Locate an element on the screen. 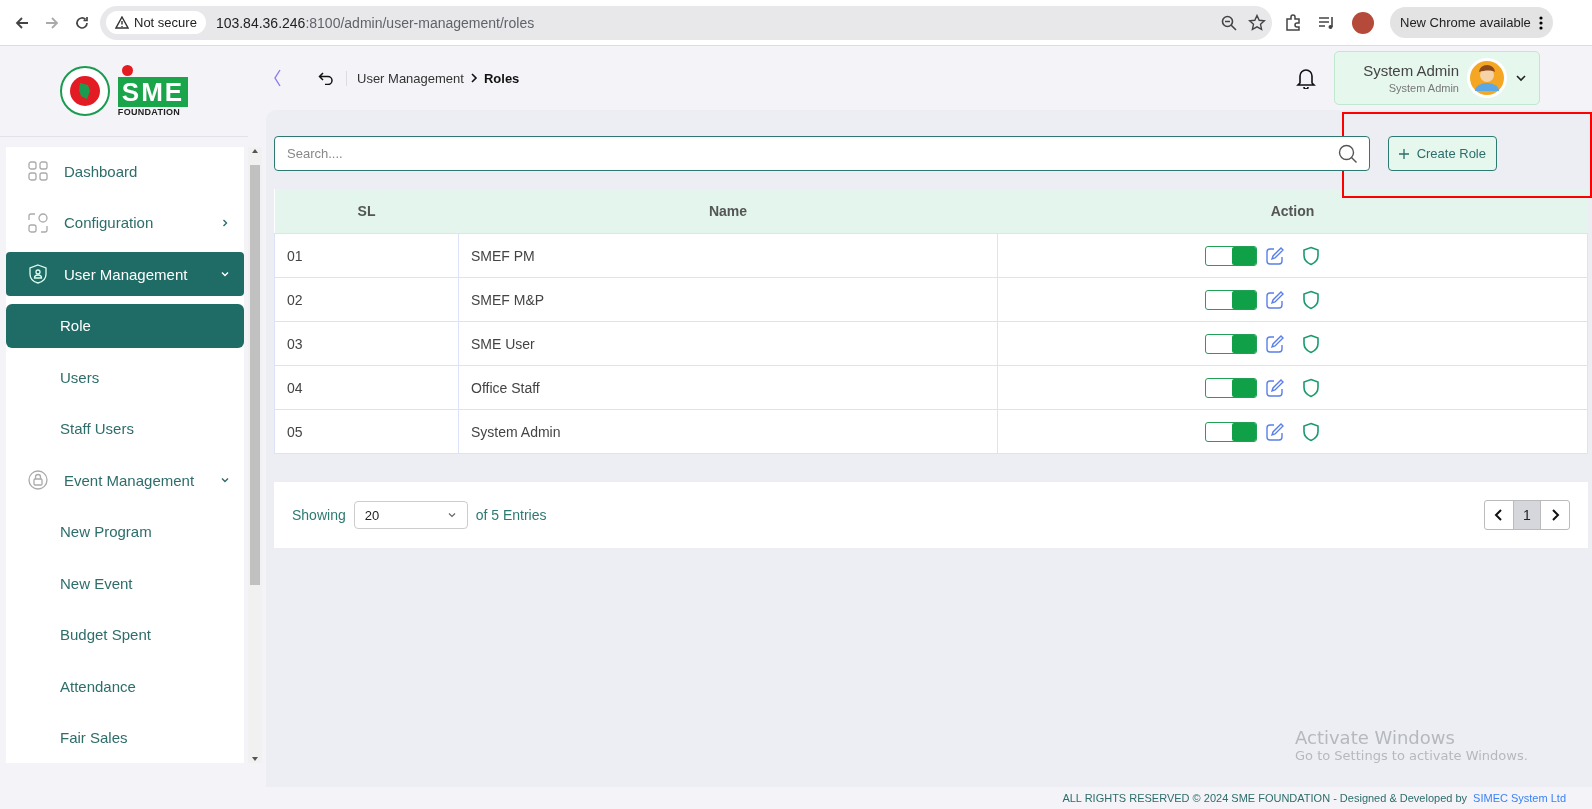 The image size is (1592, 809). user-name: System Admin is located at coordinates (1411, 70).